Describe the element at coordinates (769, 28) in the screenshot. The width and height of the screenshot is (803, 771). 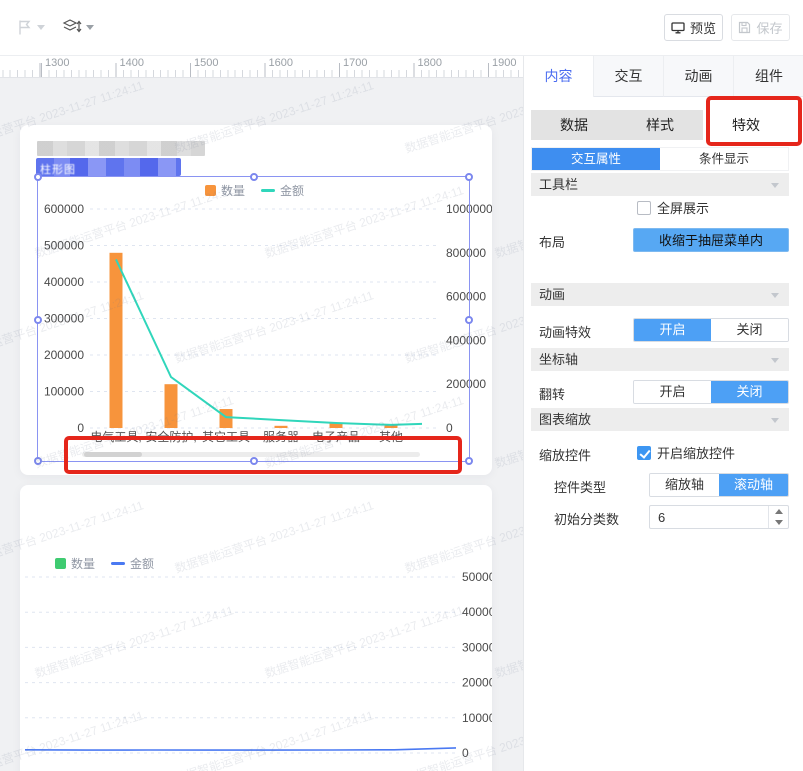
I see `save-button-label: 保存` at that location.